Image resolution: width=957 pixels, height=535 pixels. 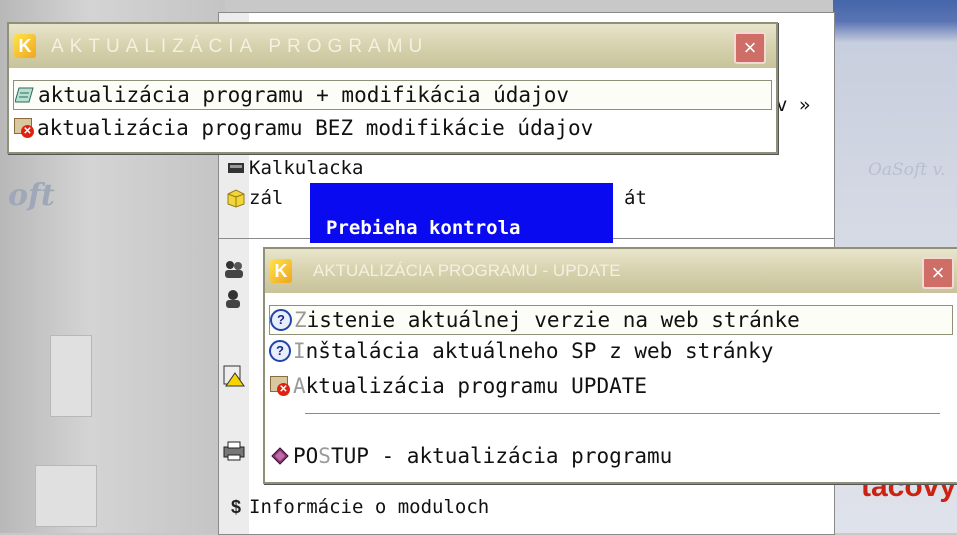 I want to click on menu-item-run-update: ✕ Aktualizácia programu UPDATE, so click(x=458, y=386).